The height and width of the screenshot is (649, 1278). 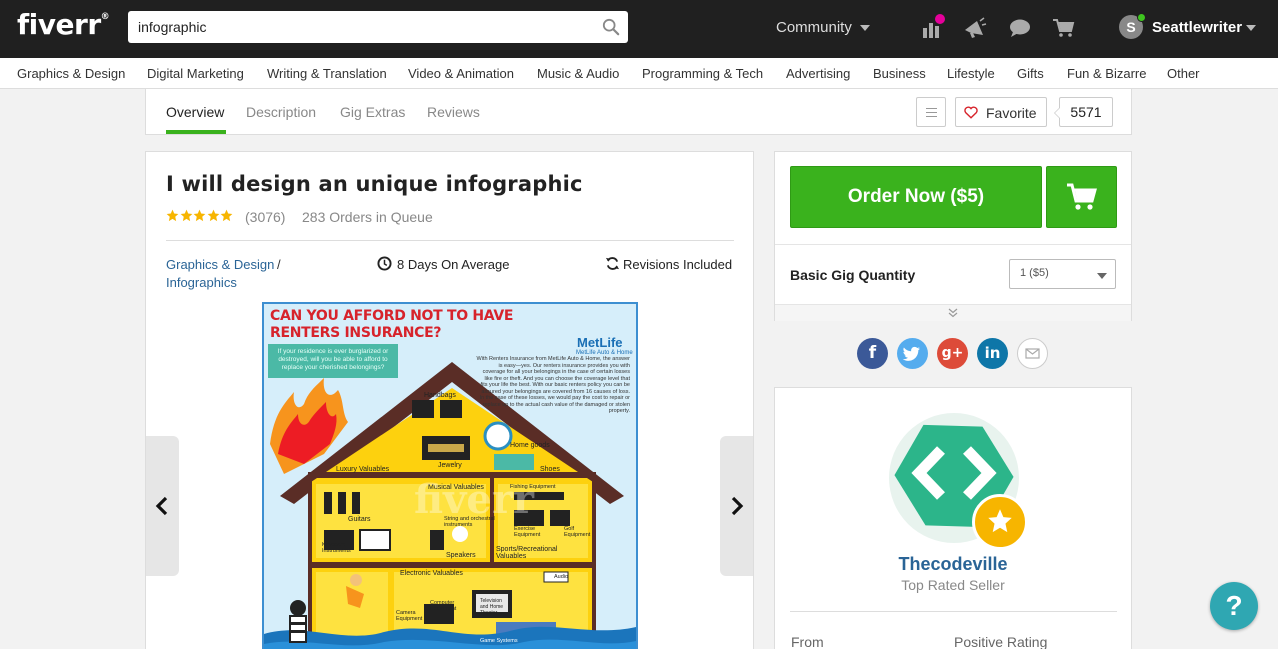 I want to click on category-lifestyle: Lifestyle, so click(x=971, y=73).